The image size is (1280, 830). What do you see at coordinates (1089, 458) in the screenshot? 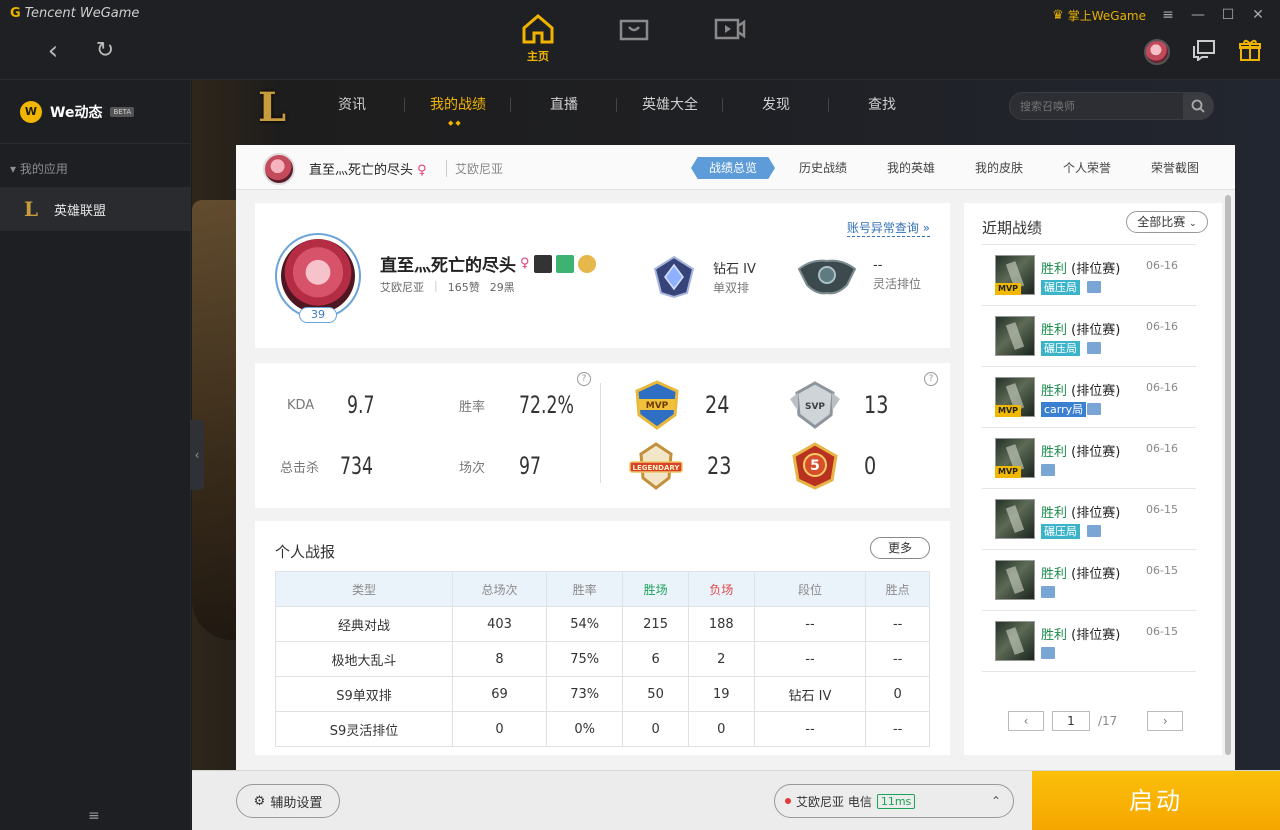
I see `list-item: MVP 胜利 (排位赛) 06-16` at bounding box center [1089, 458].